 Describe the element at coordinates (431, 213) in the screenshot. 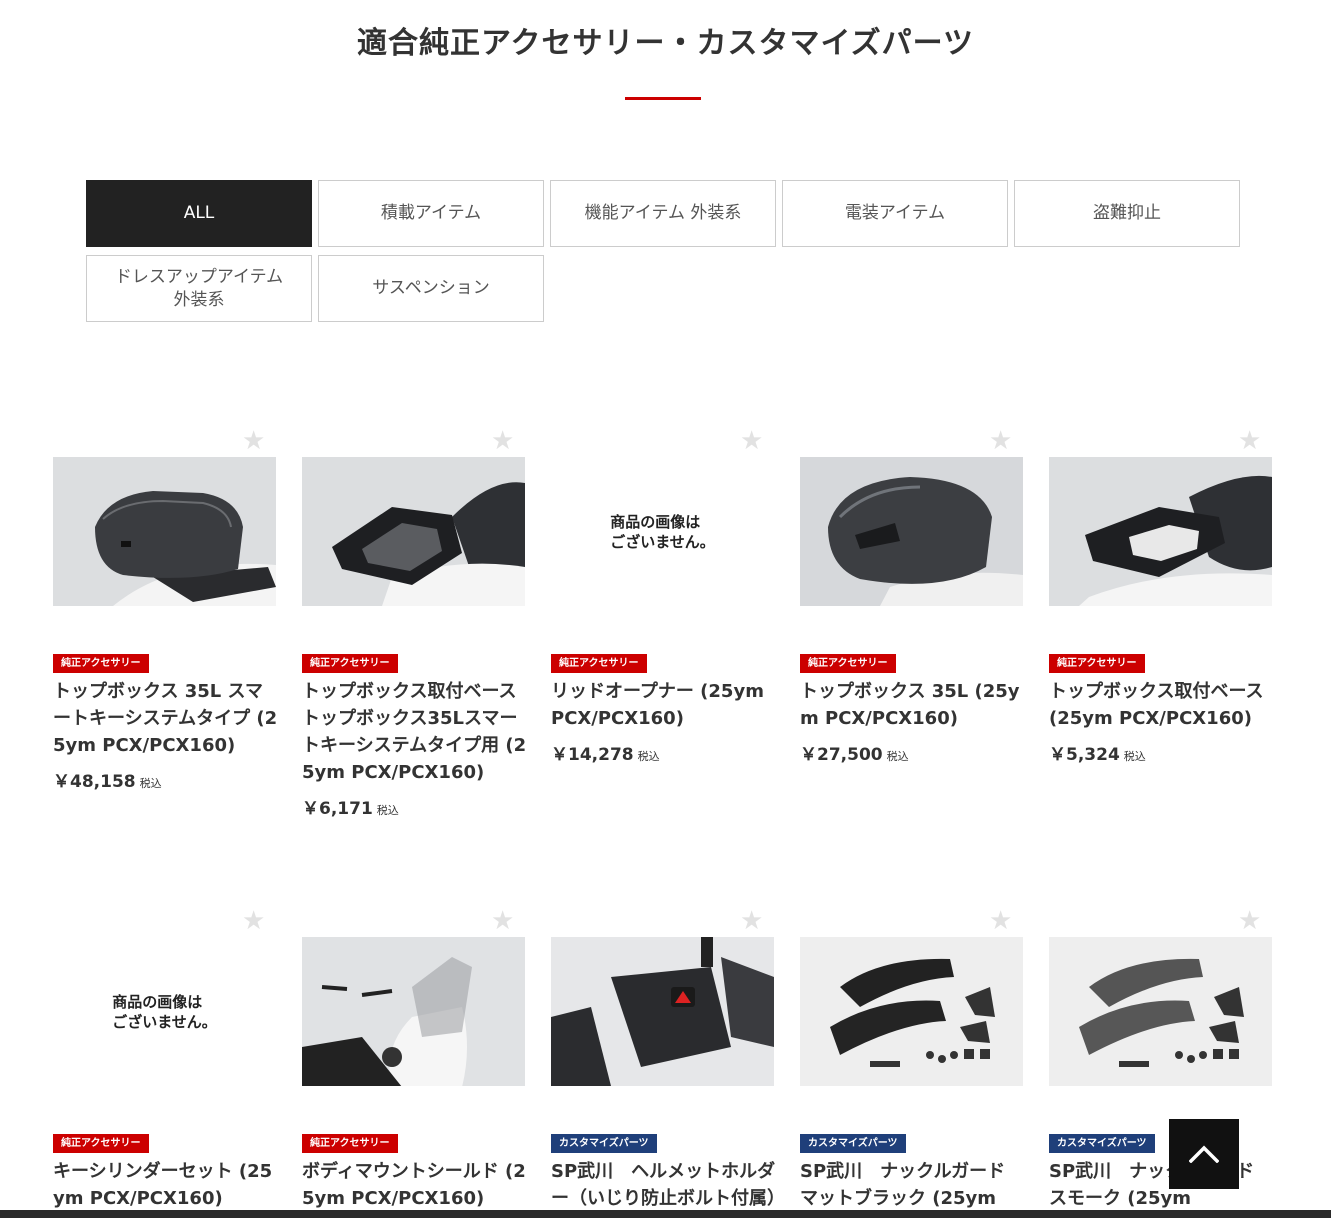

I see `filter-loading: 積載アイテム` at that location.